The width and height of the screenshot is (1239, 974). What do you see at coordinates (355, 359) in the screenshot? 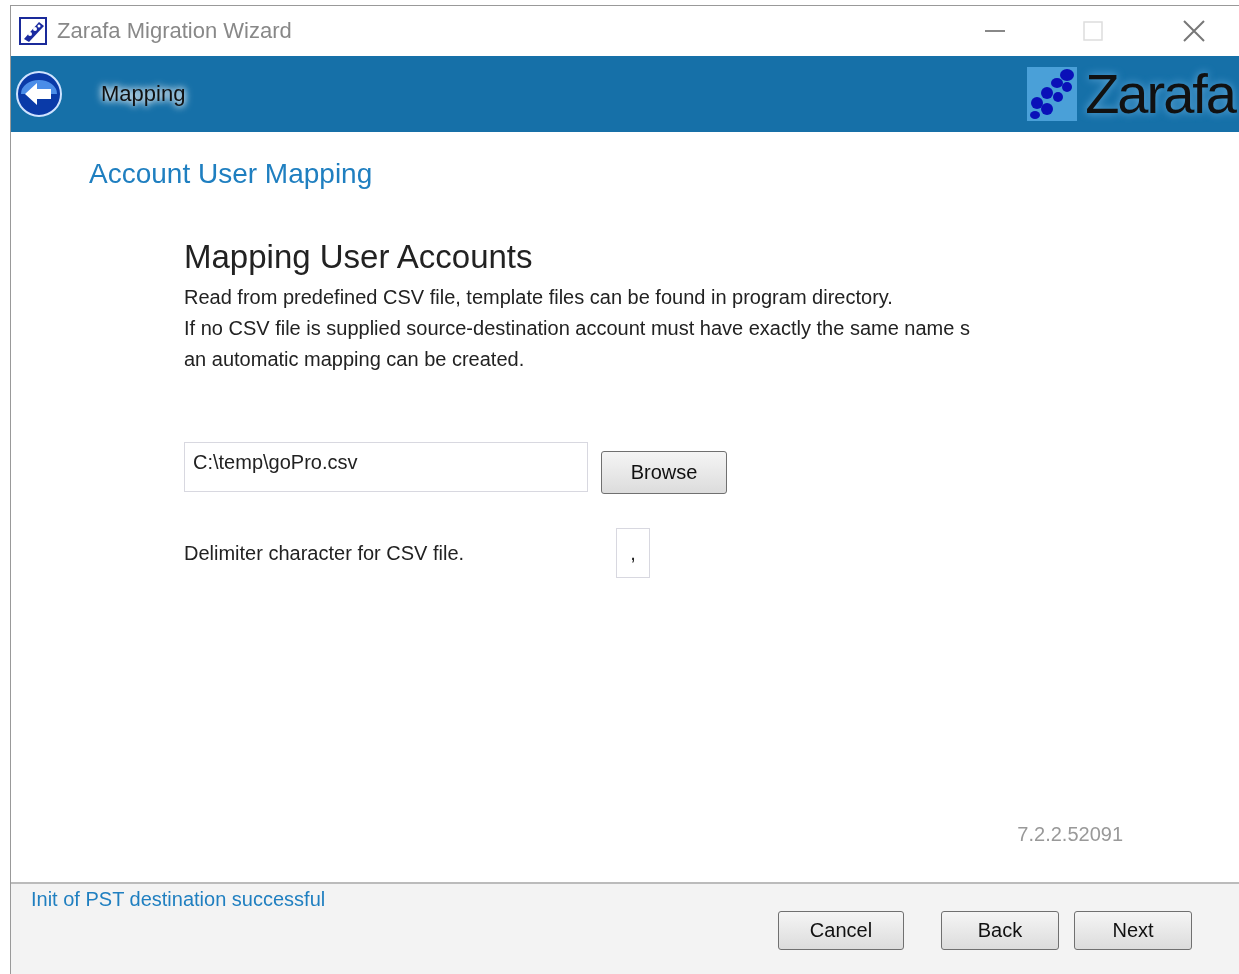
I see `description-line: an automatic mapping can be created.` at bounding box center [355, 359].